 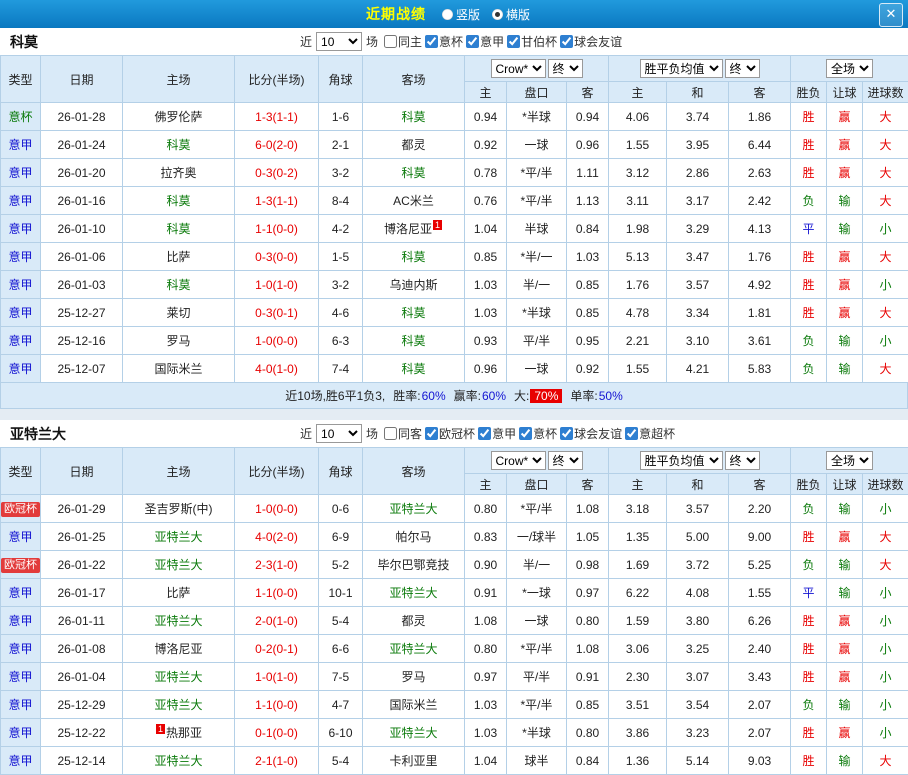 I want to click on team-text: 佛罗伦萨, so click(x=178, y=117).